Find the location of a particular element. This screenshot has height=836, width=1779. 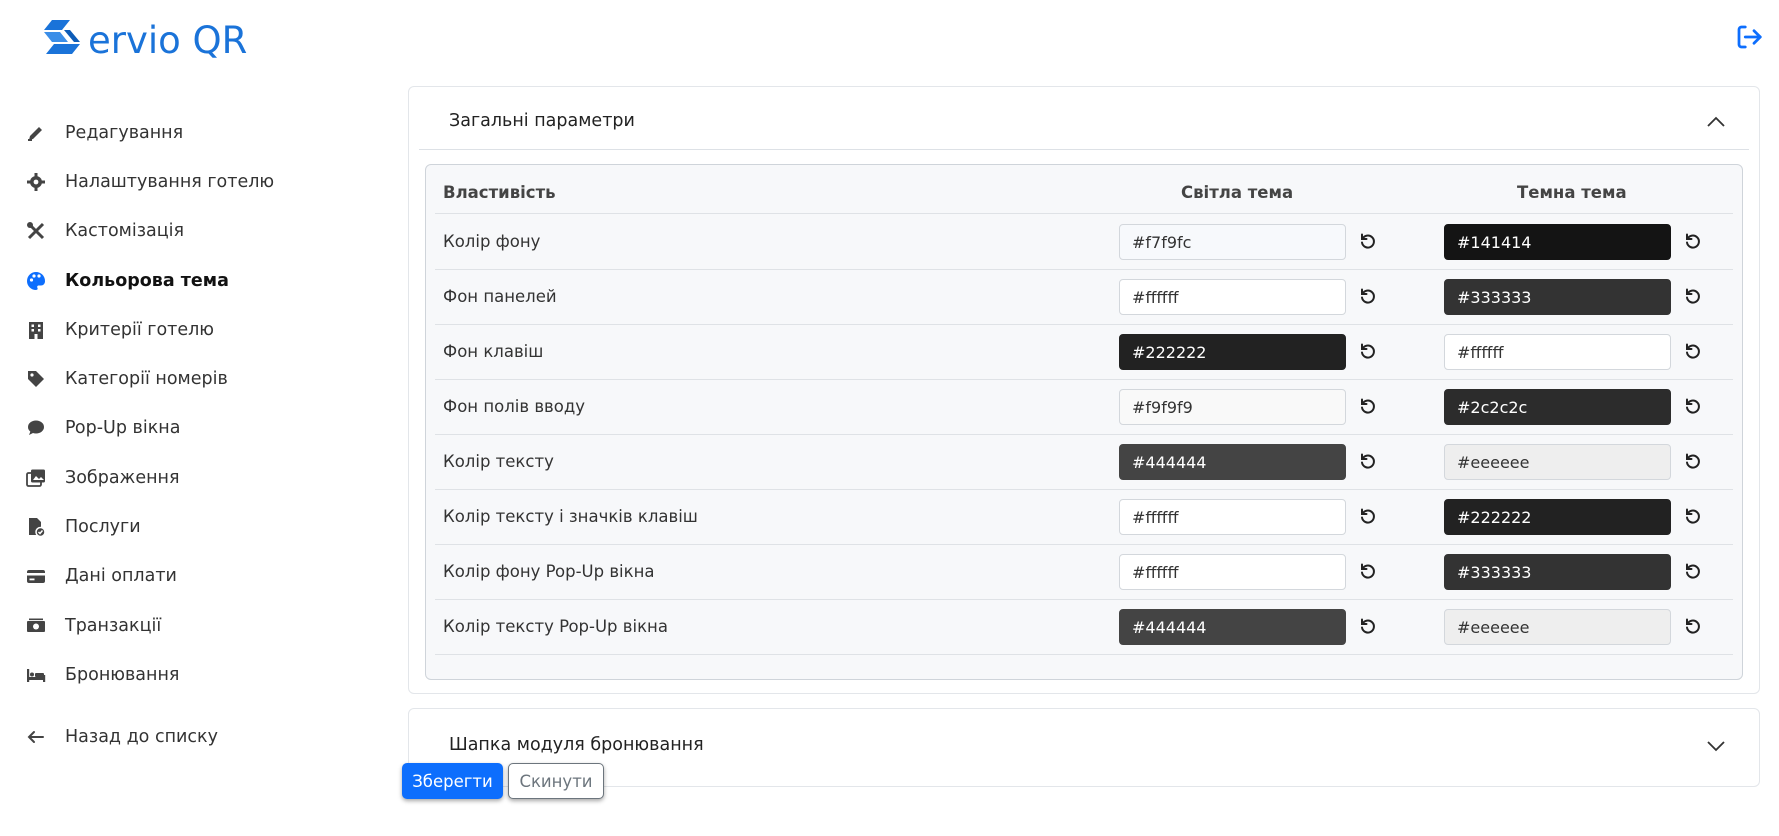

property-label: Колір тексту і значків клавіш is located at coordinates (570, 516).